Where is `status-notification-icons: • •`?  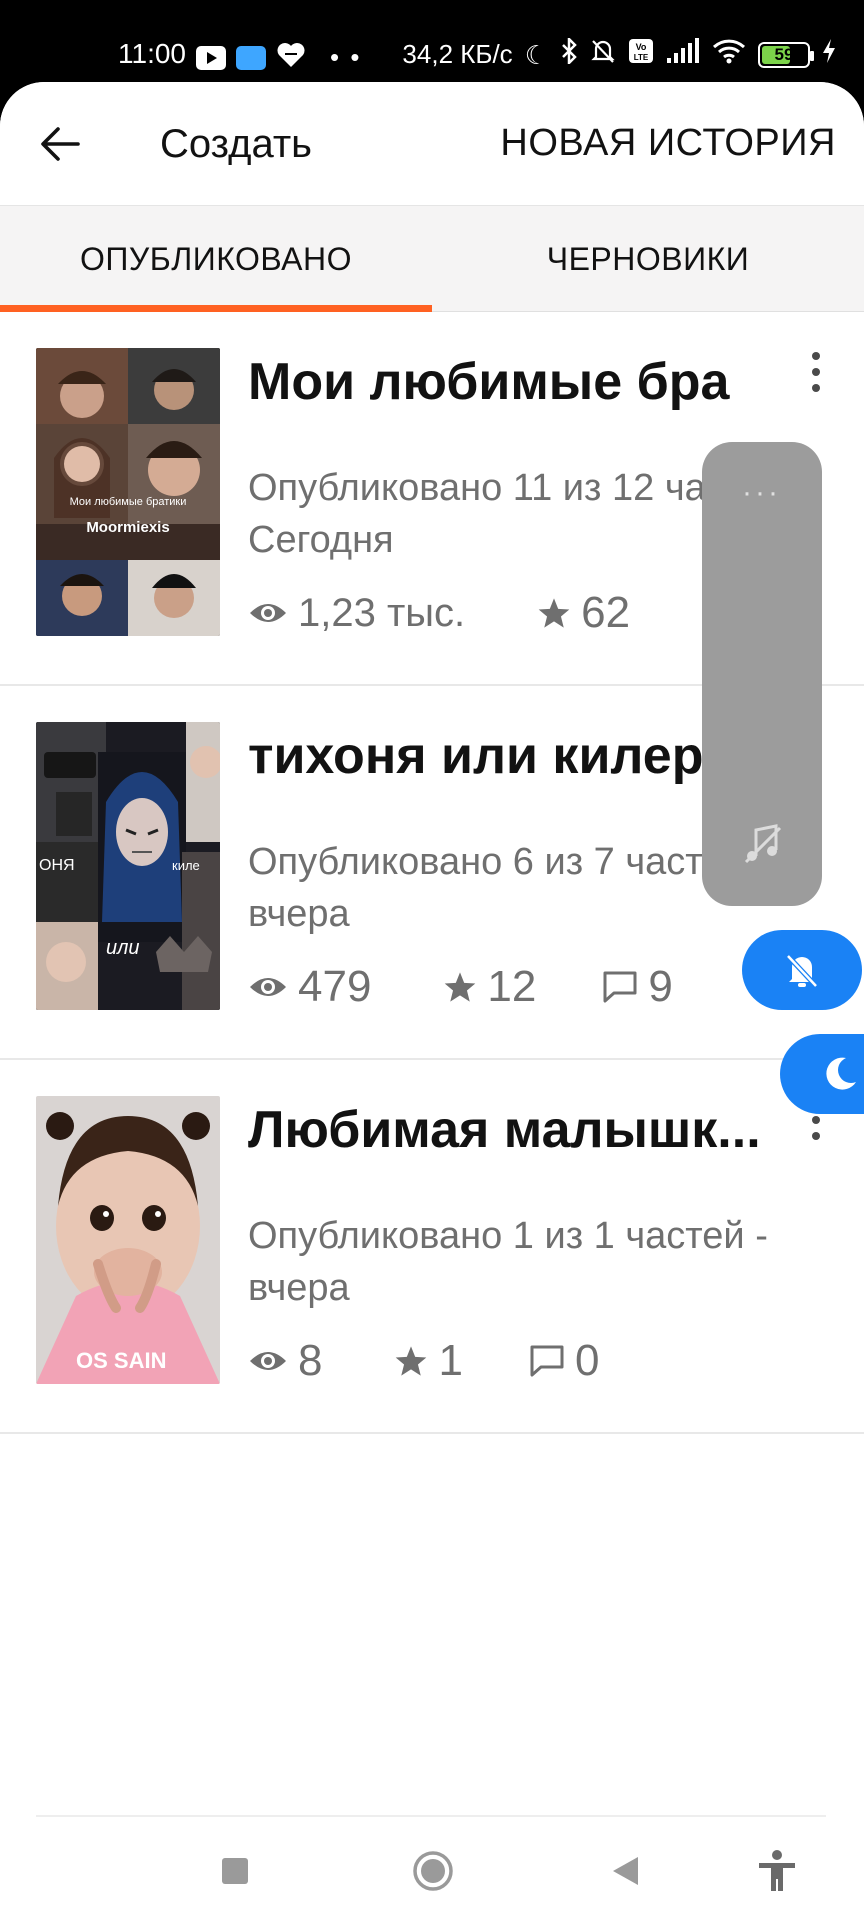
status-notification-icons: • • is located at coordinates (278, 57).